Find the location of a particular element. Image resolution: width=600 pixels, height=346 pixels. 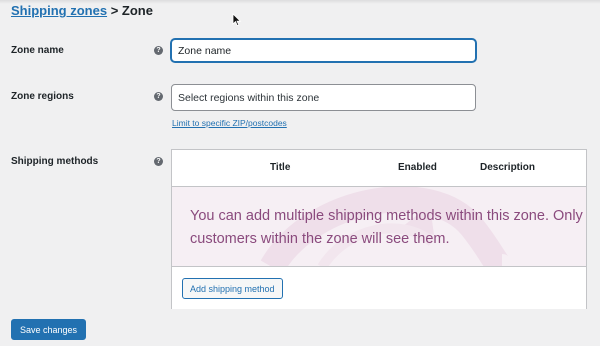

shipping-methods-label: Shipping methods is located at coordinates (55, 161).